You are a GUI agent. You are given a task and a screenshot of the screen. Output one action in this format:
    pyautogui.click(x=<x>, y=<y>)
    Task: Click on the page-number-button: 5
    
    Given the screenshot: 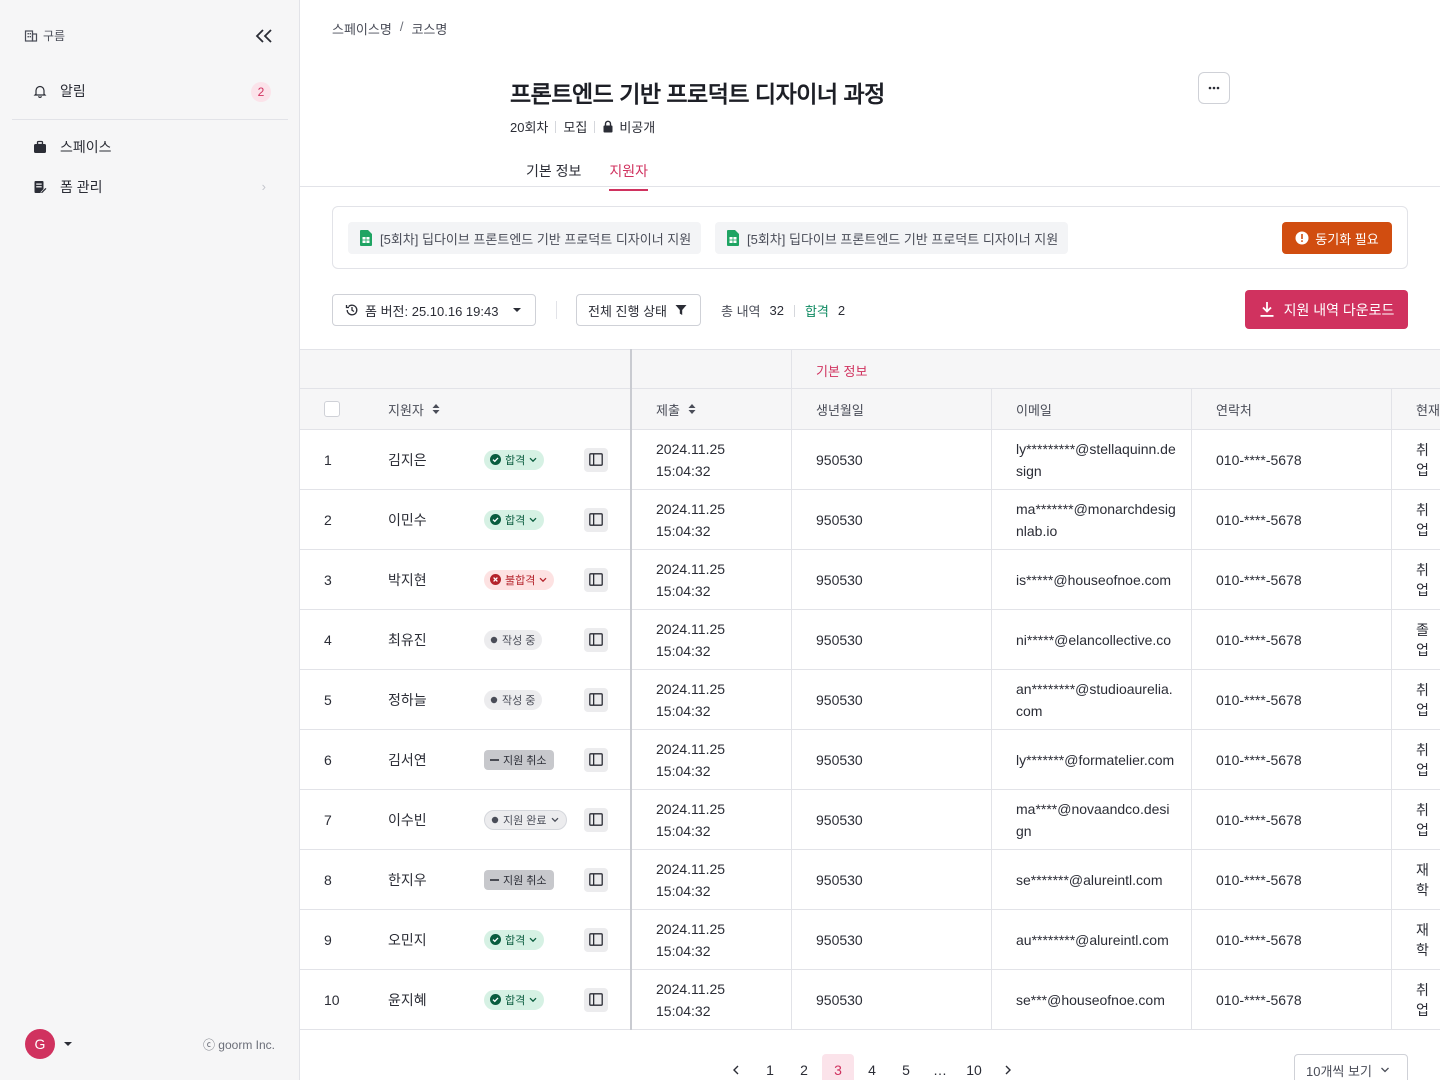 What is the action you would take?
    pyautogui.click(x=906, y=1067)
    